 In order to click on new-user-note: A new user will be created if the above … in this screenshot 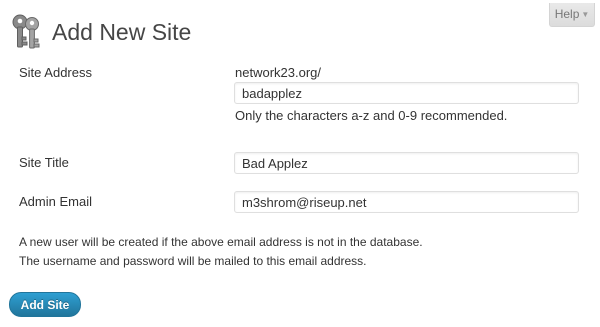, I will do `click(221, 242)`.